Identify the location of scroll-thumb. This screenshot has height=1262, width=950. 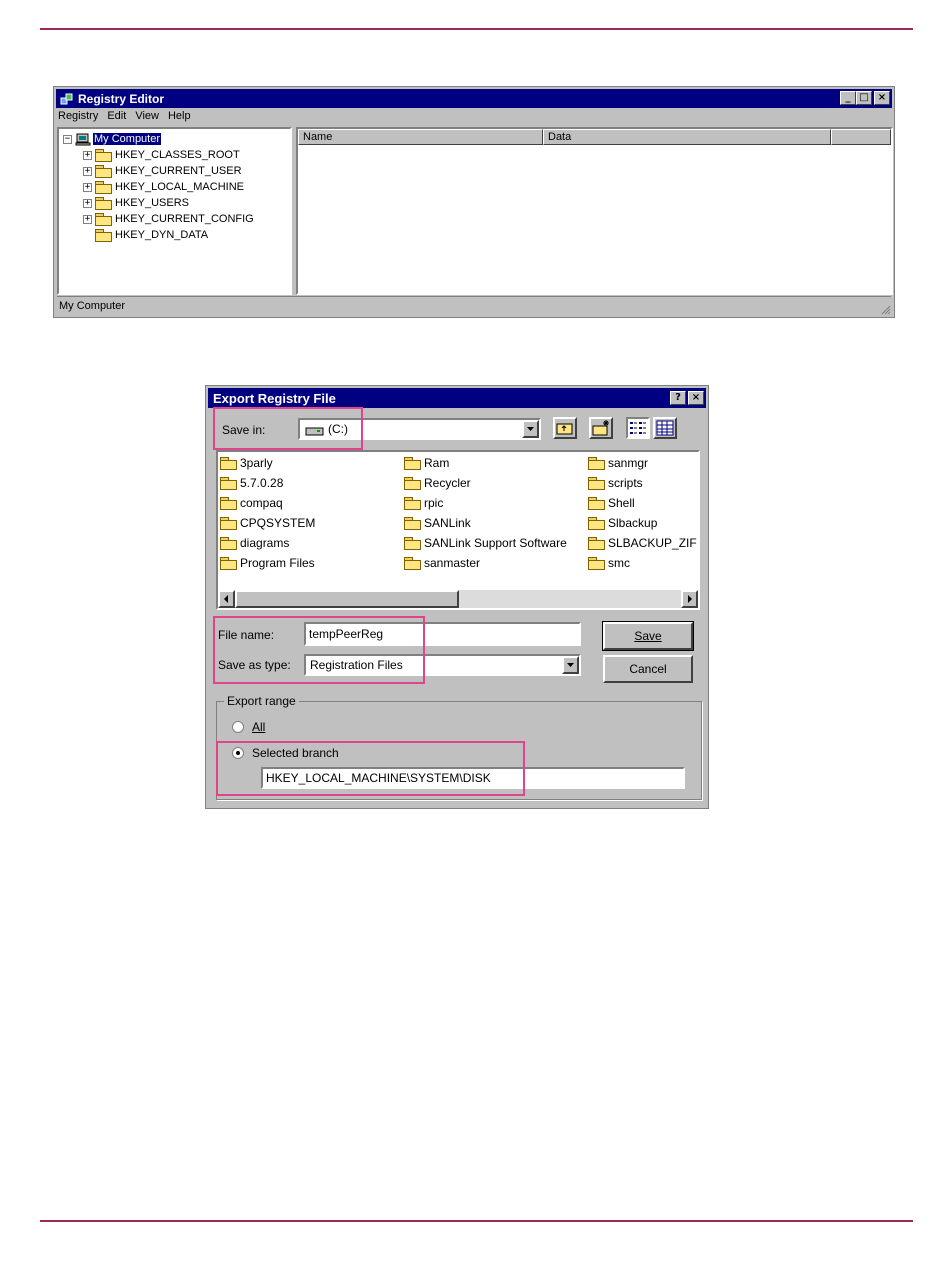
(347, 599).